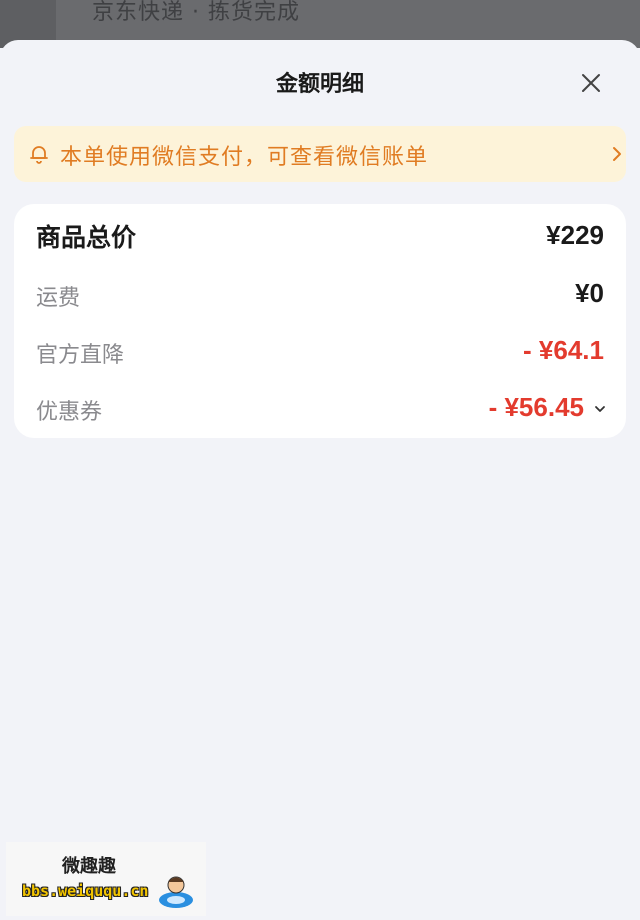 This screenshot has height=920, width=640. Describe the element at coordinates (320, 296) in the screenshot. I see `row-shipping: 运费 ¥0` at that location.